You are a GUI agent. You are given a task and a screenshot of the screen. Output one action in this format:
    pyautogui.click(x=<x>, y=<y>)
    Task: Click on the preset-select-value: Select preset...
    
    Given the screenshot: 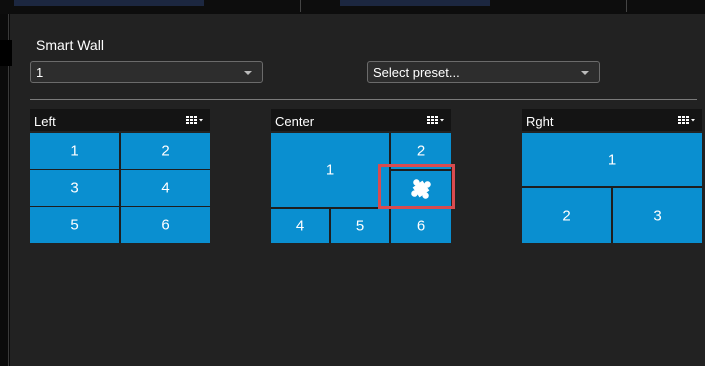 What is the action you would take?
    pyautogui.click(x=416, y=72)
    